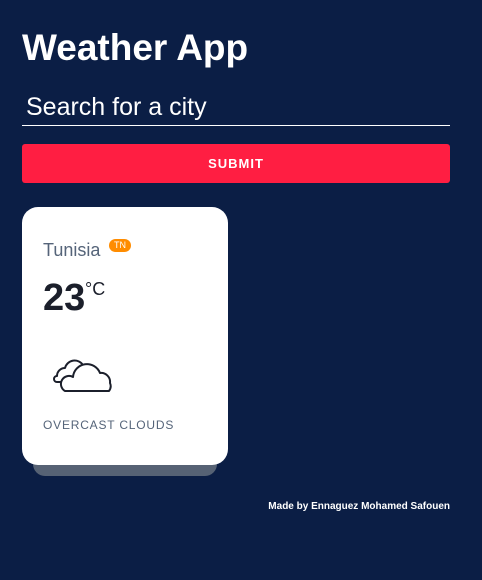  Describe the element at coordinates (72, 250) in the screenshot. I see `city-name: Tunisia` at that location.